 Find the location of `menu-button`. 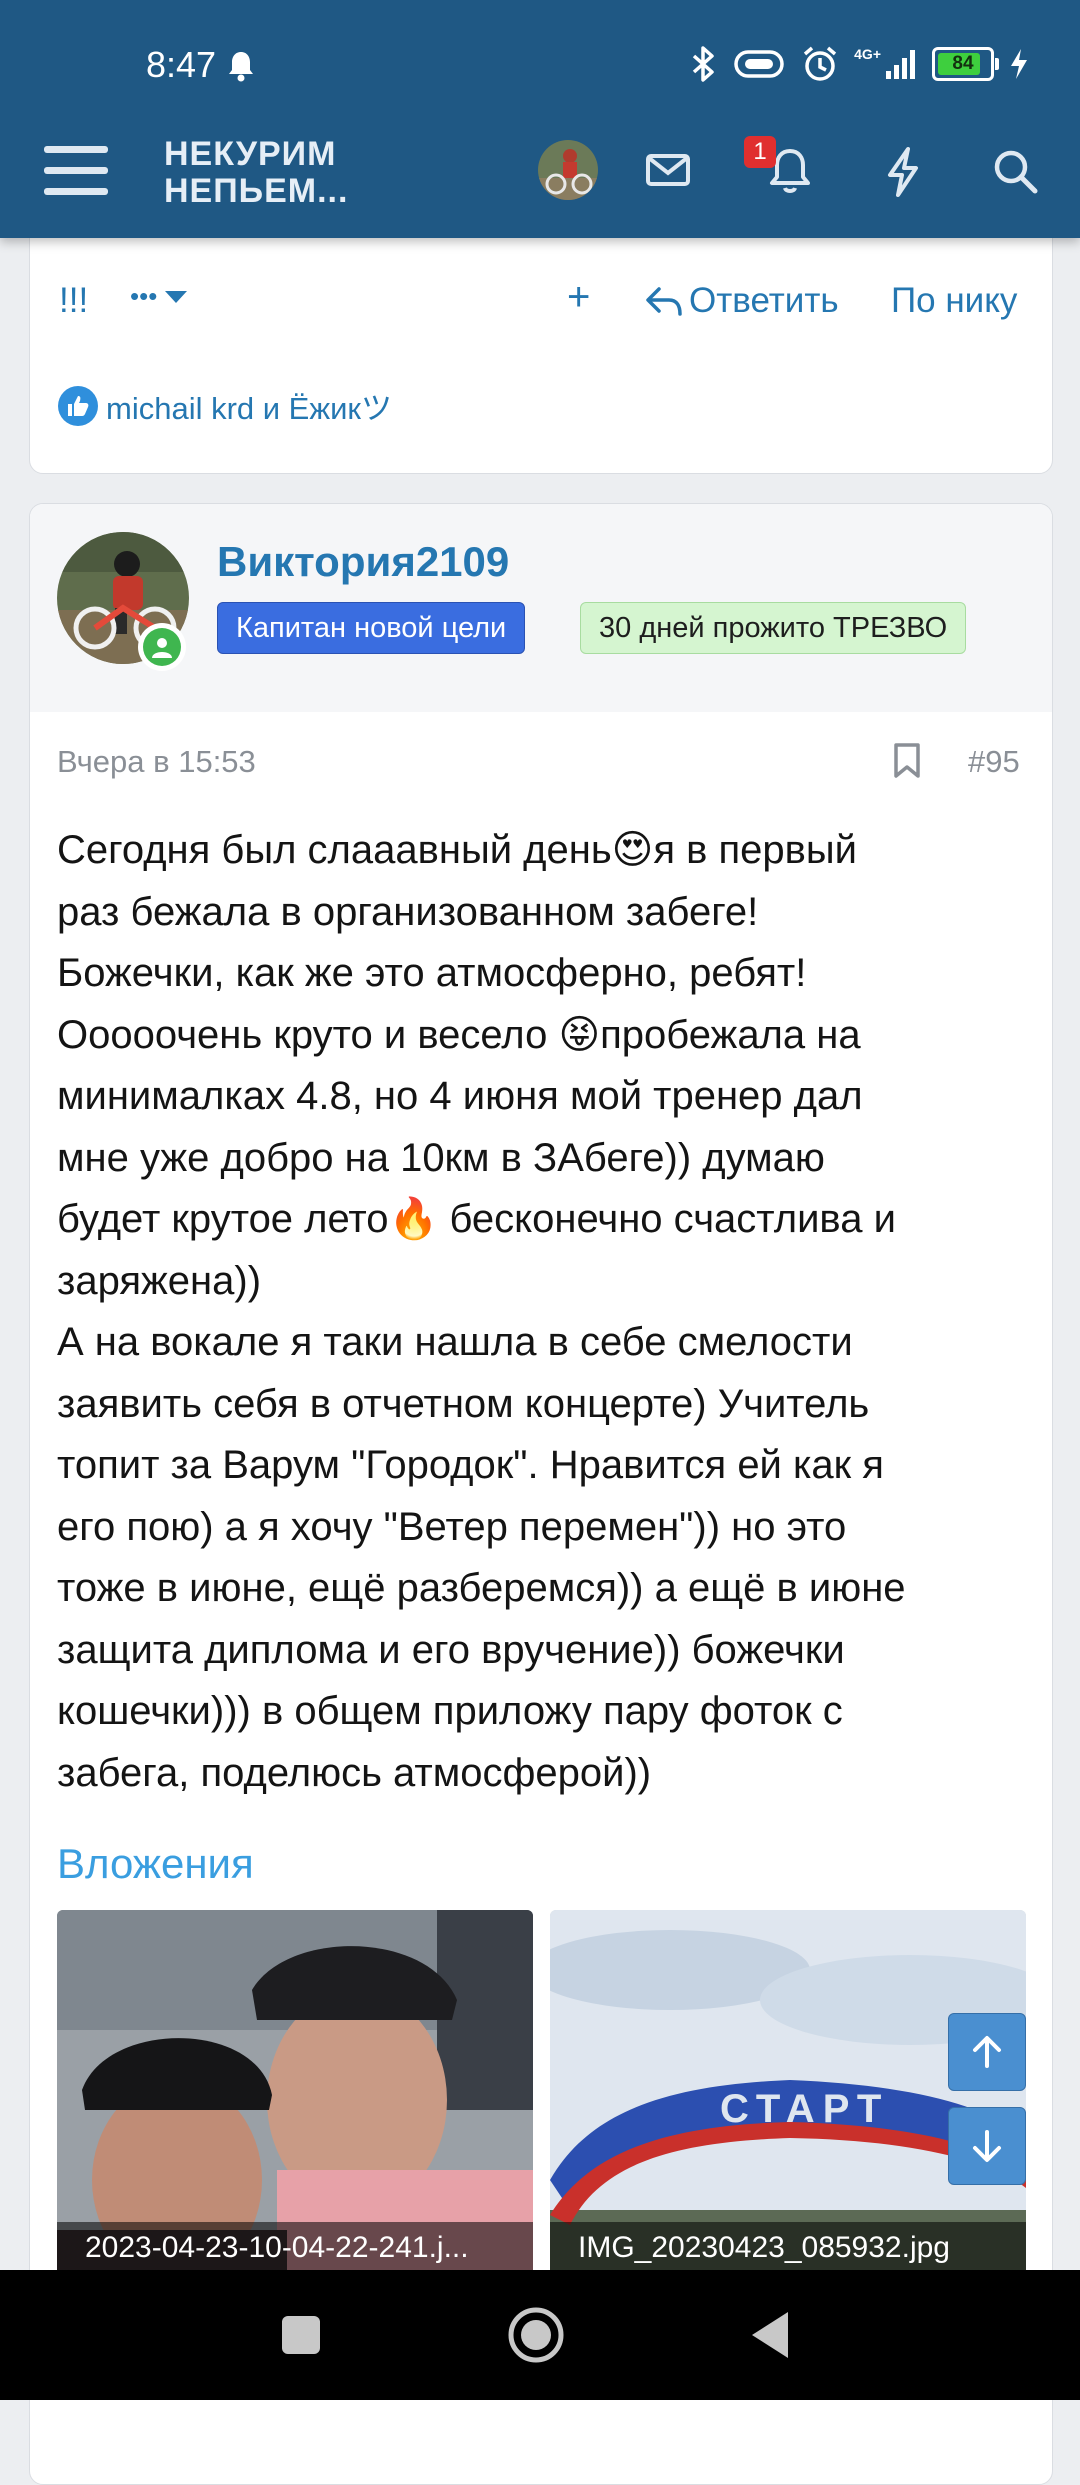

menu-button is located at coordinates (76, 174).